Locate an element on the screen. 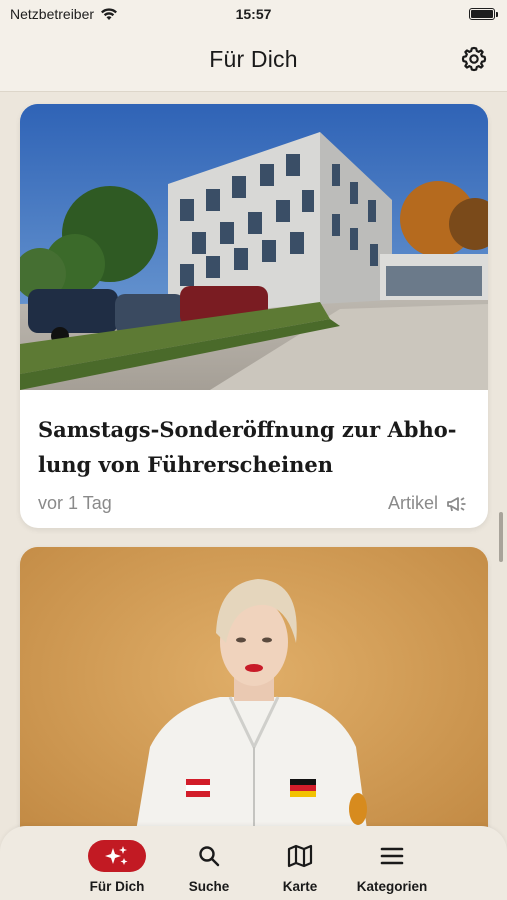  tab-kategorien: Kategorien is located at coordinates (392, 863).